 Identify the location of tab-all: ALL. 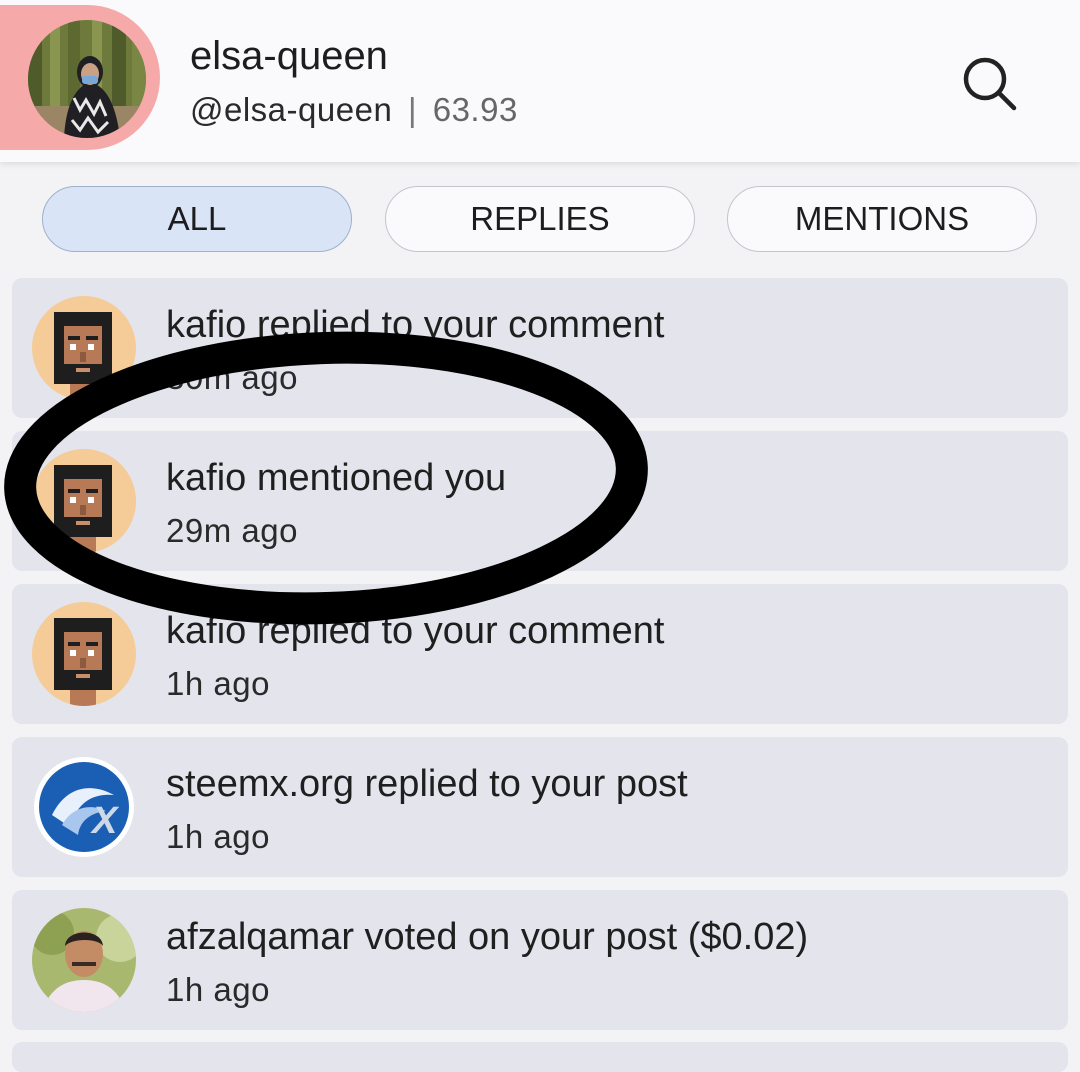
(197, 219).